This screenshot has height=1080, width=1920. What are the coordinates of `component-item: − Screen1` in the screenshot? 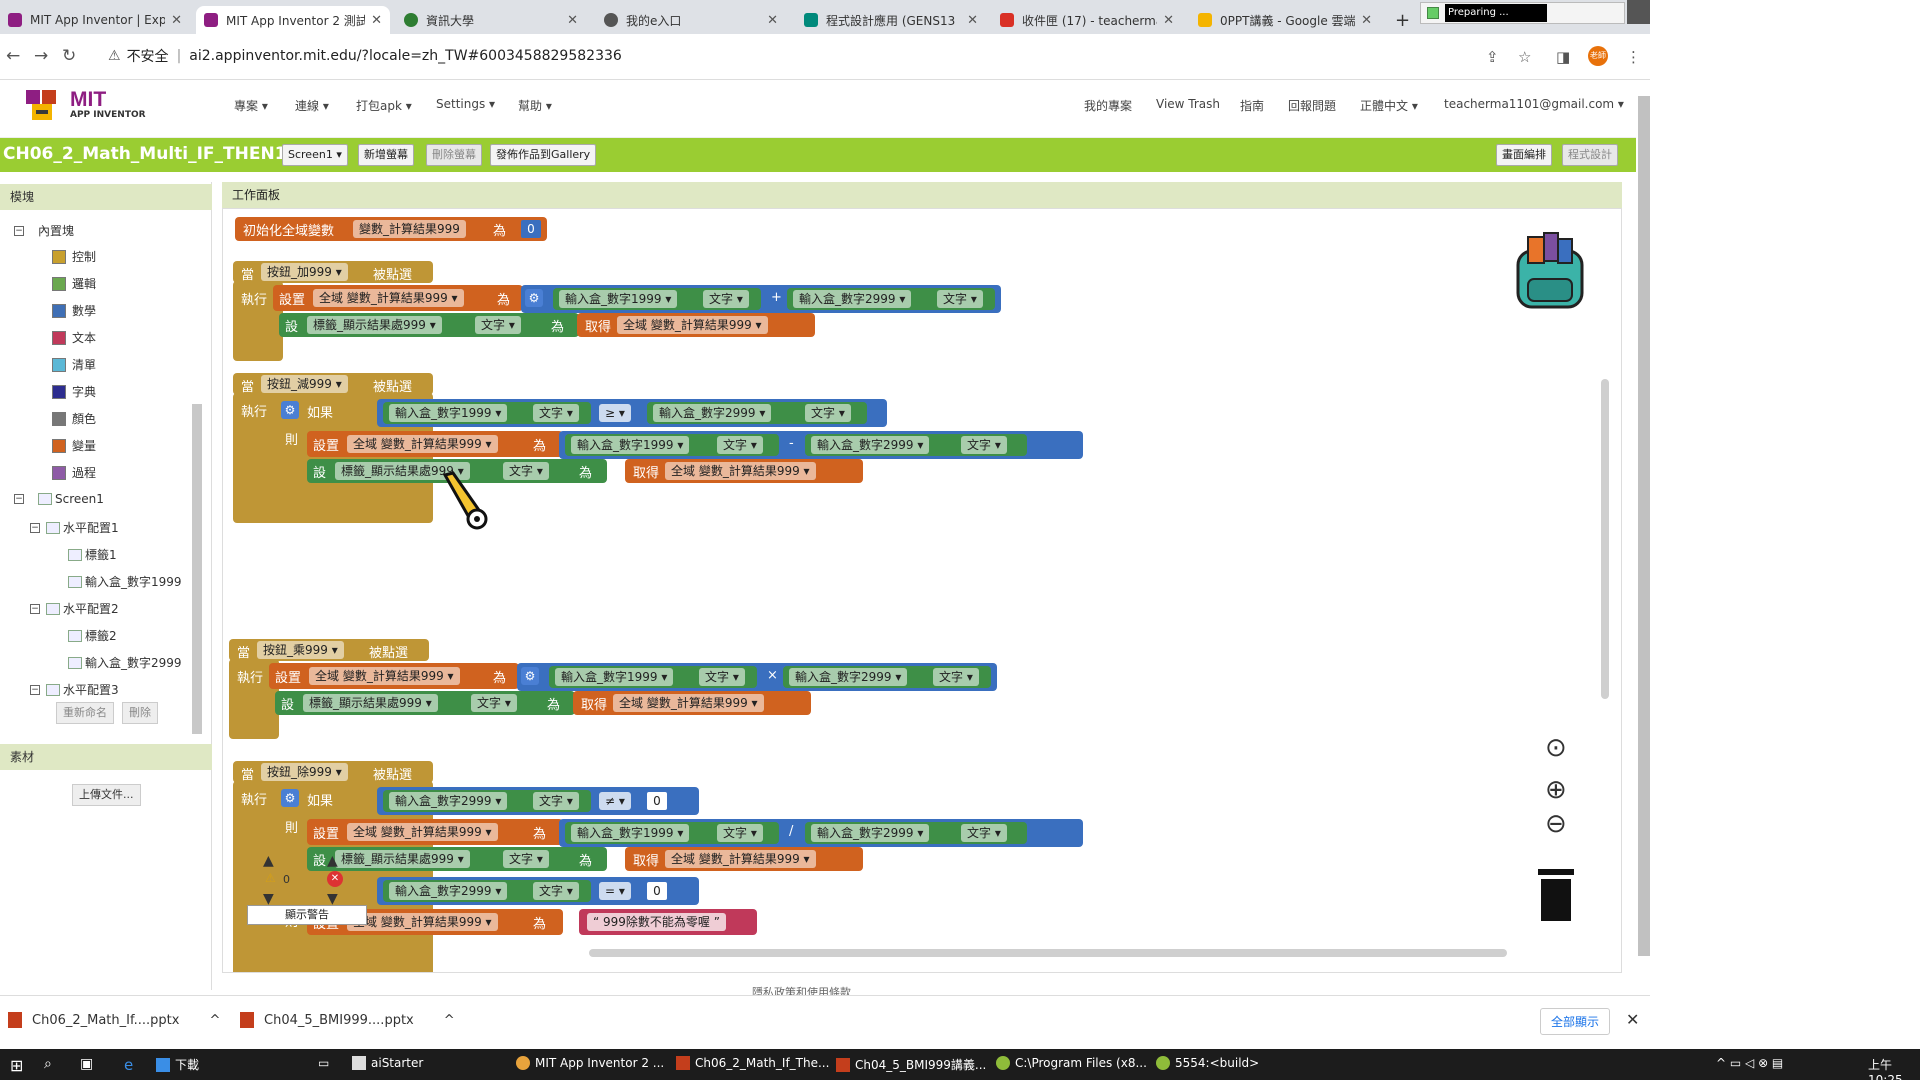 It's located at (59, 499).